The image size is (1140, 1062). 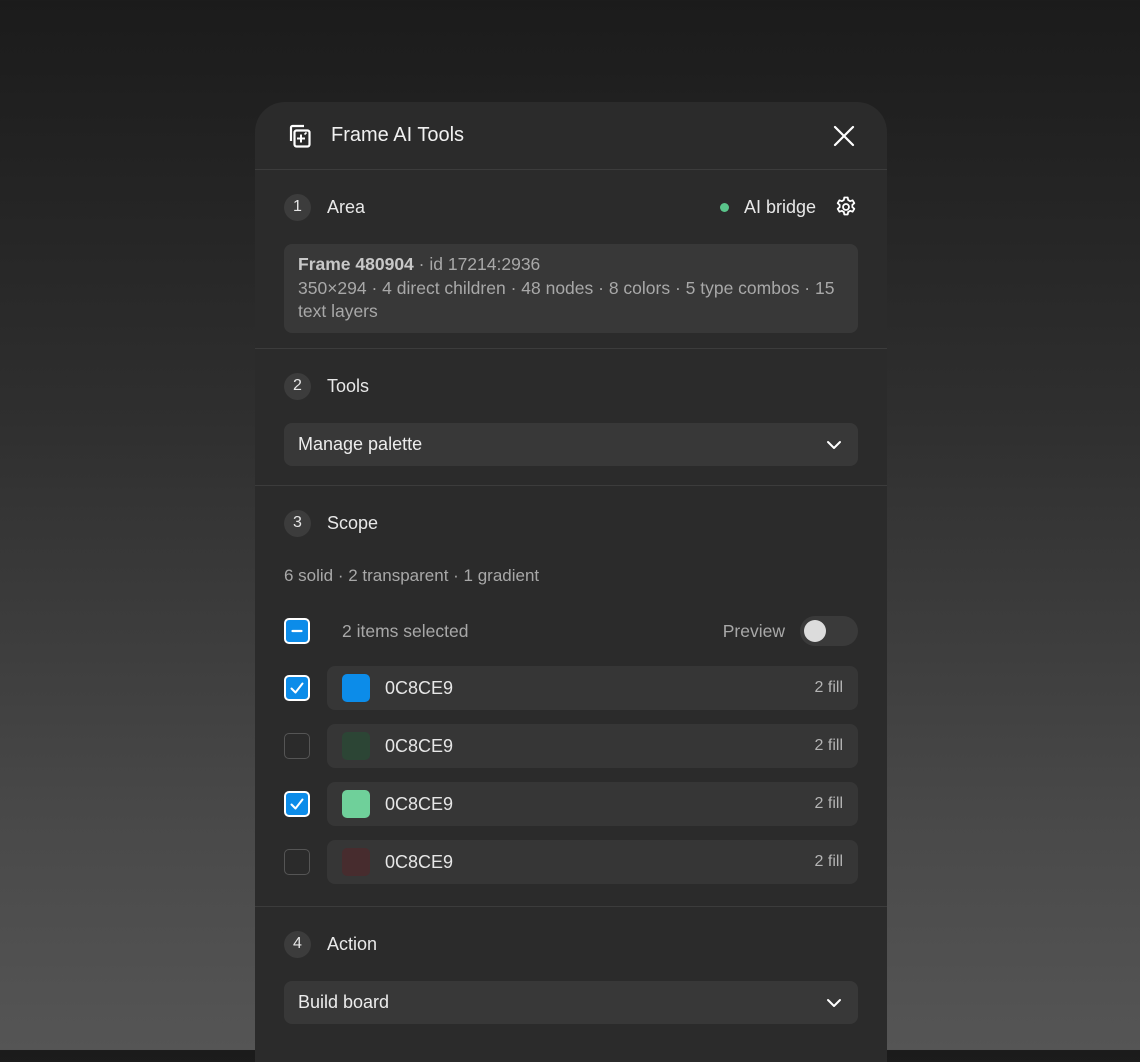 What do you see at coordinates (353, 522) in the screenshot?
I see `section-label: Scope` at bounding box center [353, 522].